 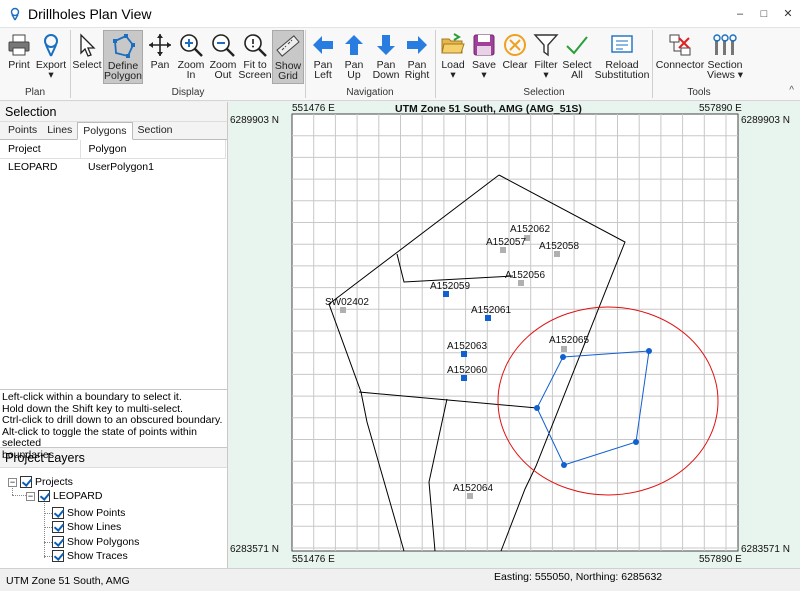 What do you see at coordinates (473, 488) in the screenshot?
I see `drillhole-label: A152064` at bounding box center [473, 488].